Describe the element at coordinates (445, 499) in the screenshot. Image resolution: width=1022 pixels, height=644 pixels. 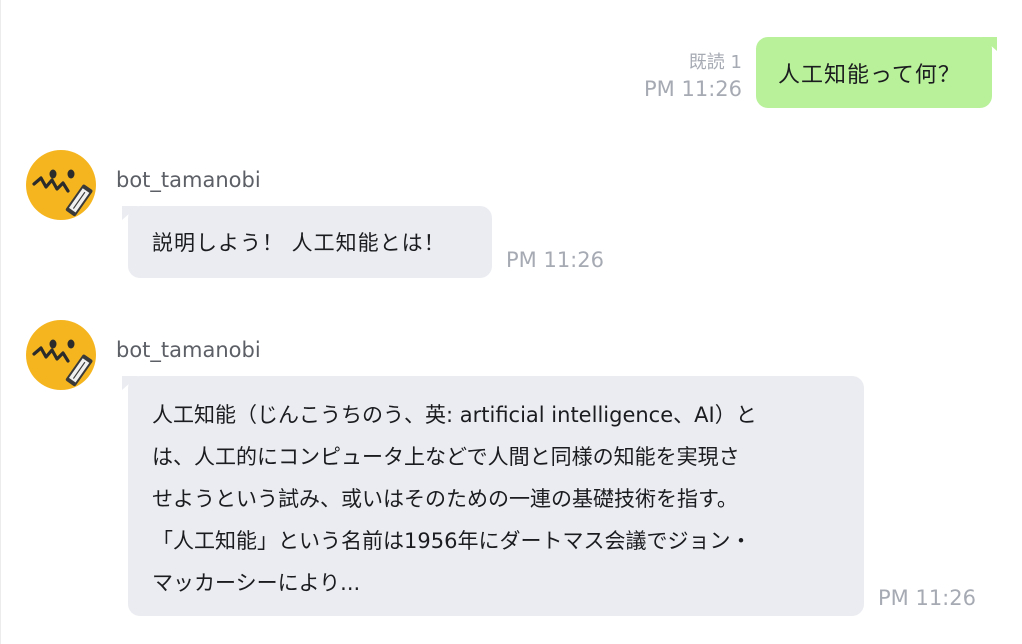
I see `message-text-line: せようという試み、或いはそのための一連の基礎技術を指す。` at that location.